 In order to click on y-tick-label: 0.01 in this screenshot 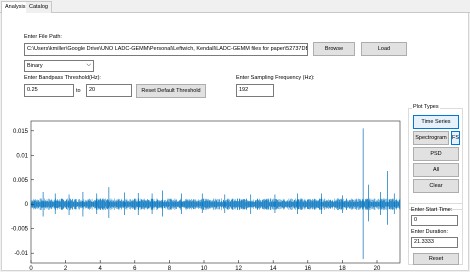, I will do `click(22, 156)`.